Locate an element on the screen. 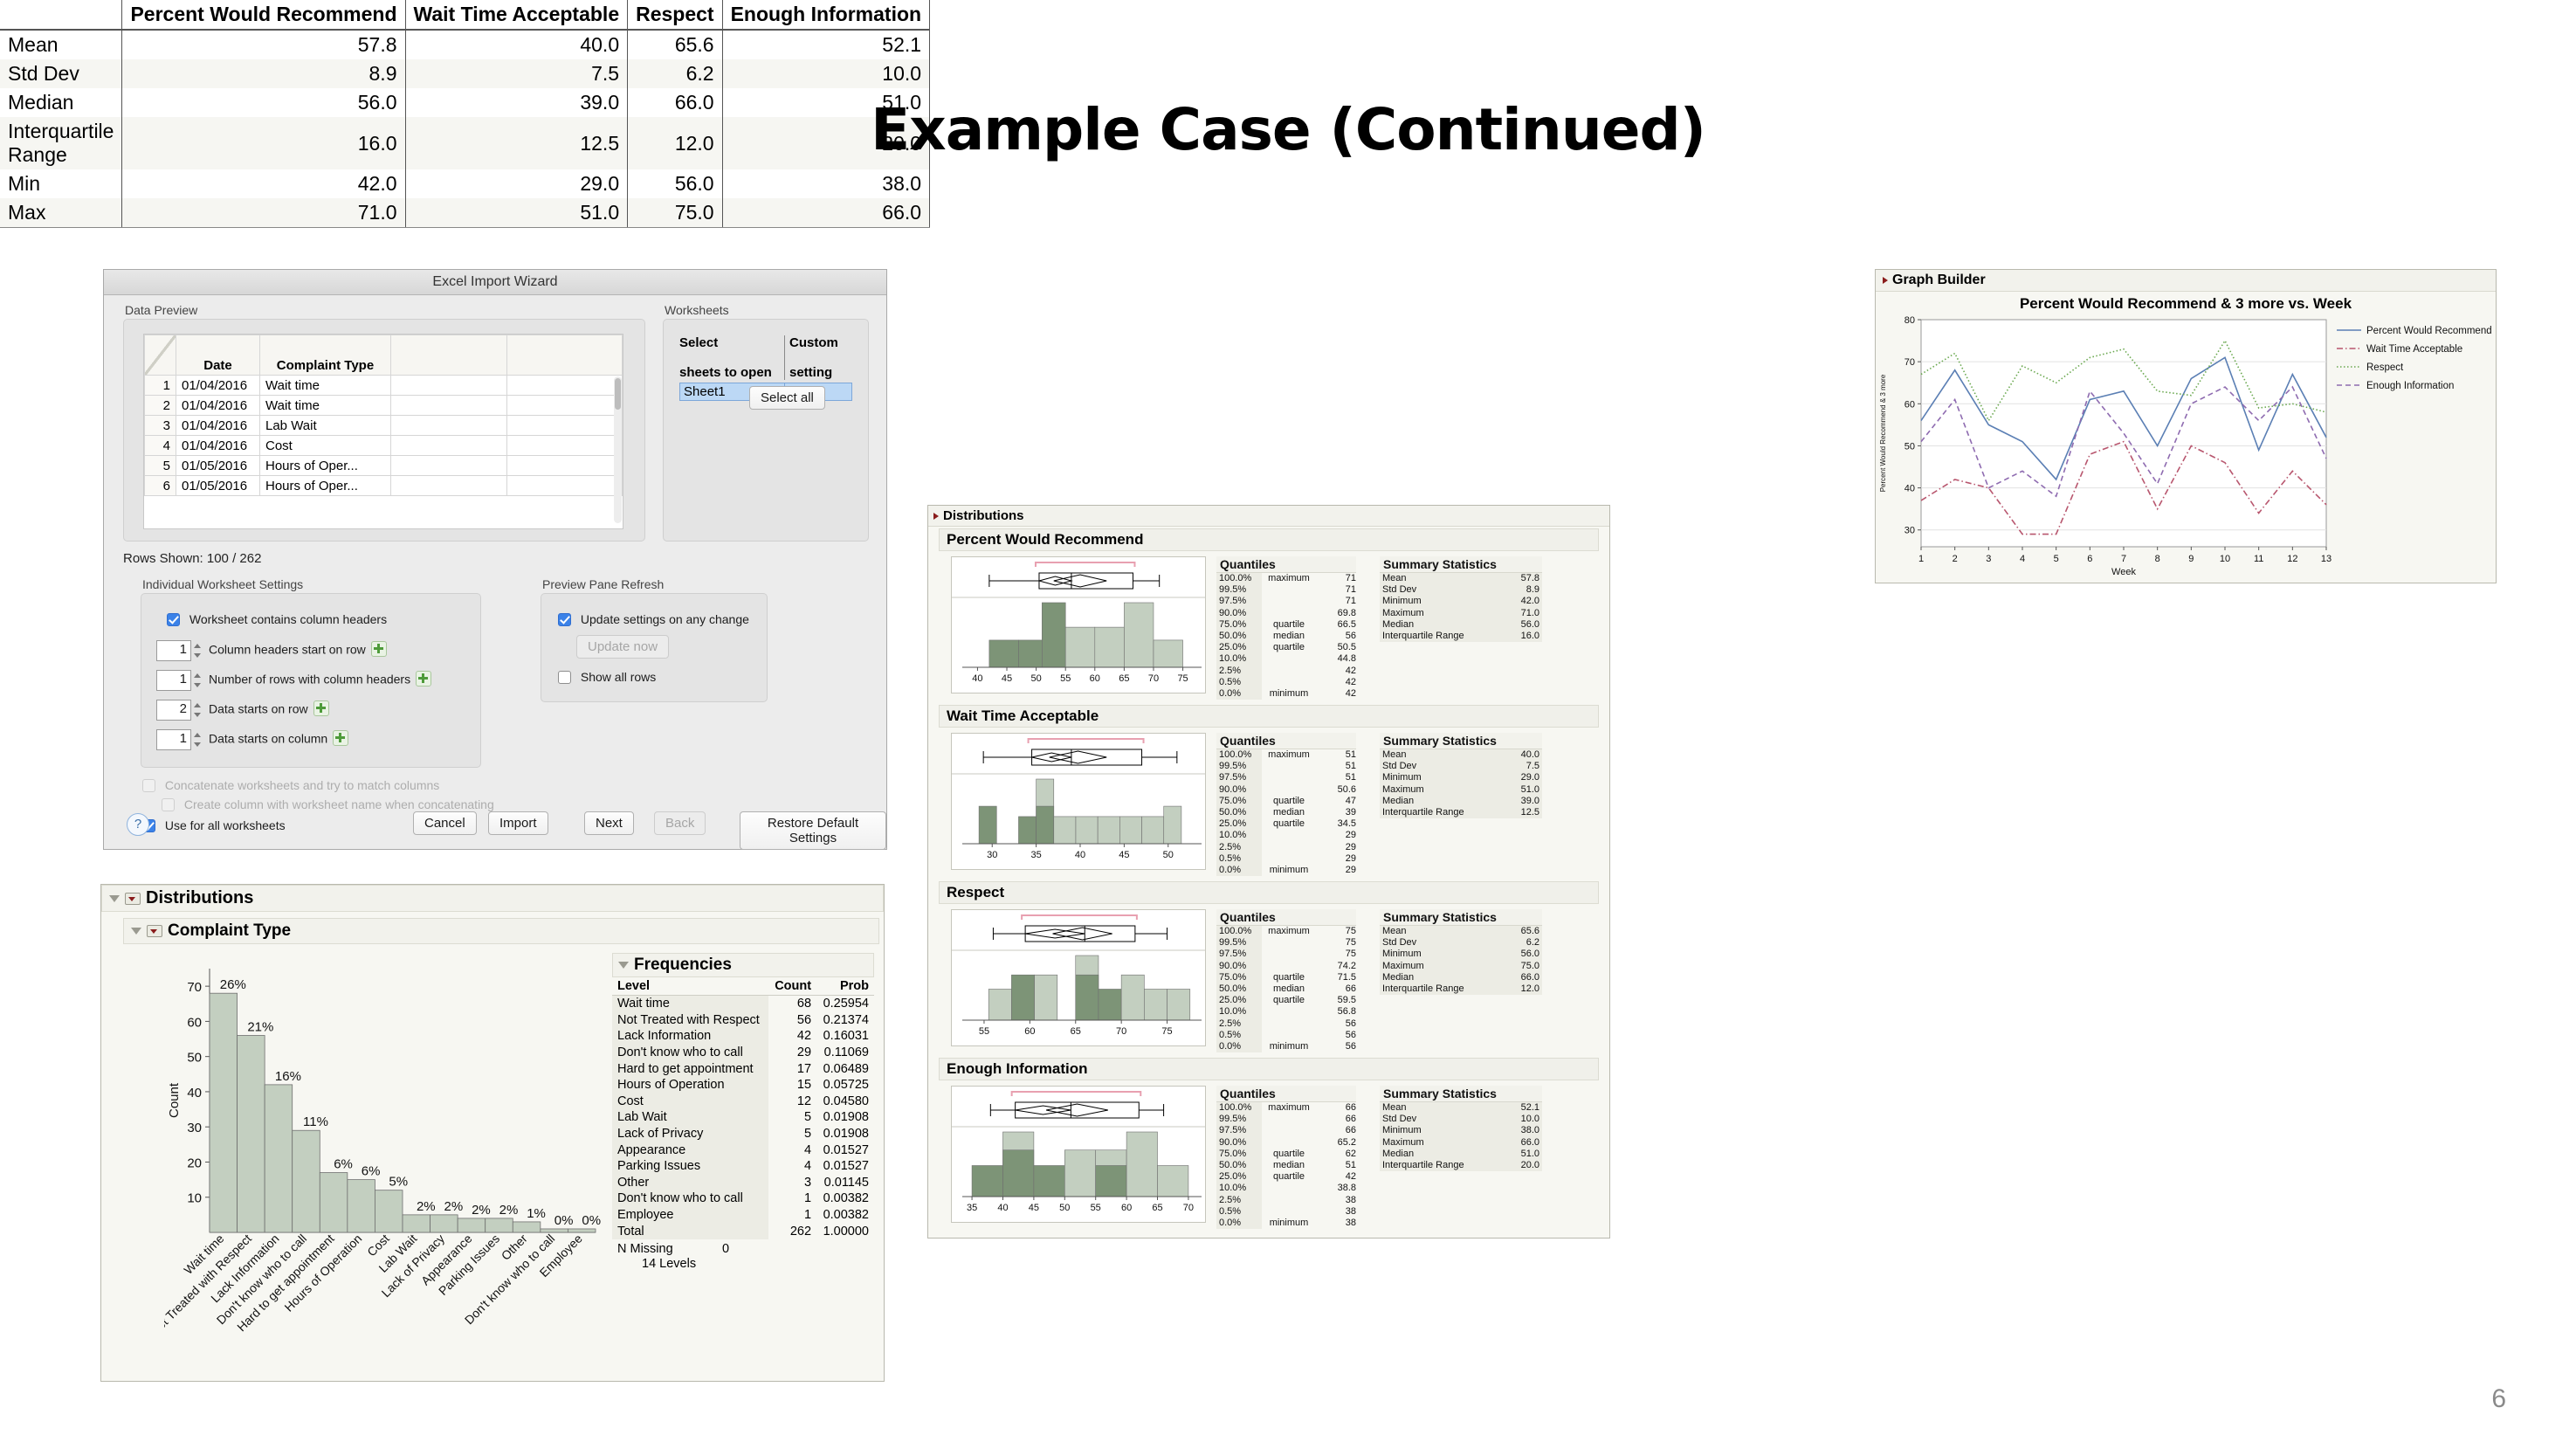 This screenshot has height=1449, width=2576. freq-prob: 0.01527 is located at coordinates (846, 1166).